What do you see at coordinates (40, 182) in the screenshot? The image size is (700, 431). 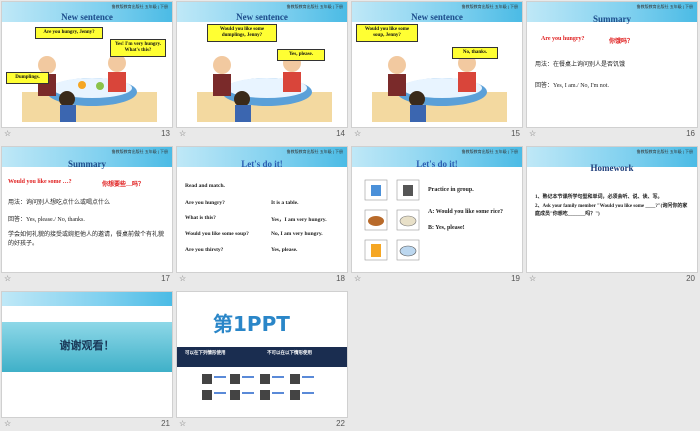 I see `summary-question-en: Would you like some …?` at bounding box center [40, 182].